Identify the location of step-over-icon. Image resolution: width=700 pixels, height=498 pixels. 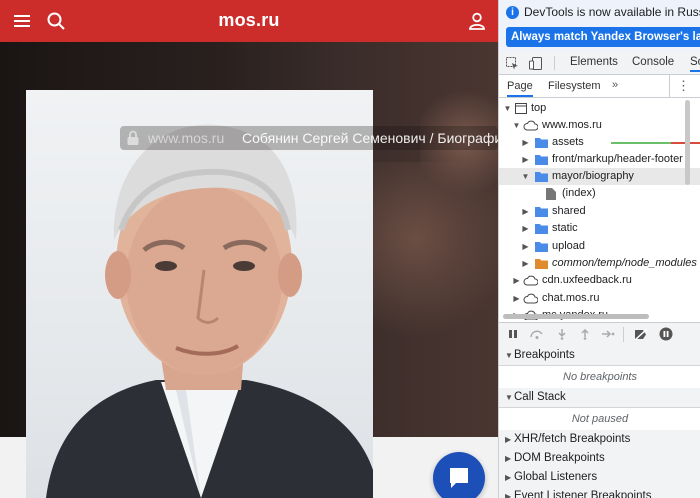
(537, 335).